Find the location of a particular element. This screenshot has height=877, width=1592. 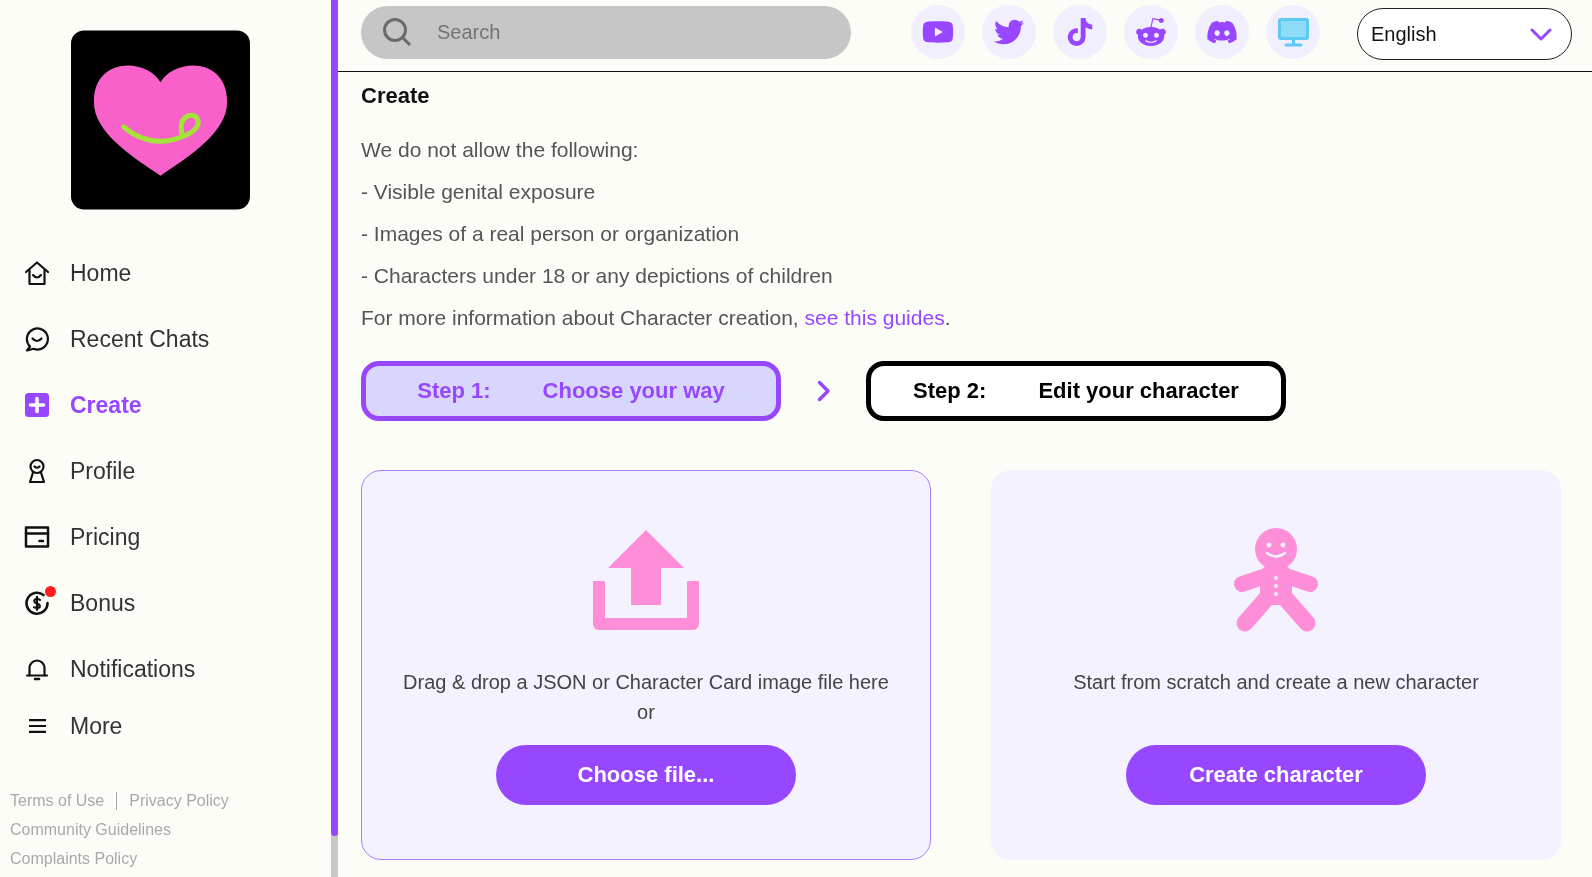

chevron-right-icon is located at coordinates (823, 391).